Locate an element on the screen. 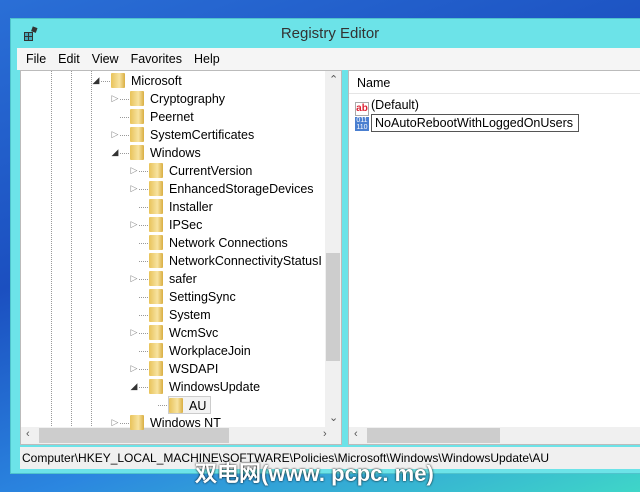 This screenshot has width=640, height=492. value-row: ab (Default) is located at coordinates (387, 106).